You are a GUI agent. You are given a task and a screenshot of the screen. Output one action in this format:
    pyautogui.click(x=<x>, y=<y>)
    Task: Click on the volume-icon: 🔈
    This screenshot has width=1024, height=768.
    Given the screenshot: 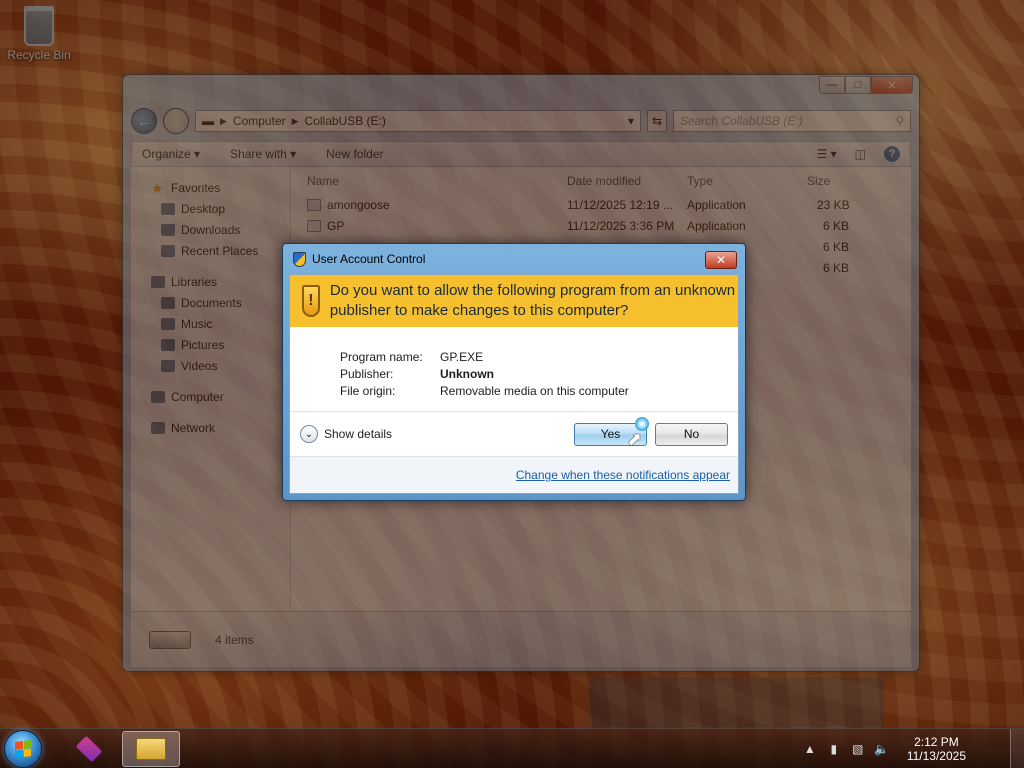 What is the action you would take?
    pyautogui.click(x=881, y=749)
    